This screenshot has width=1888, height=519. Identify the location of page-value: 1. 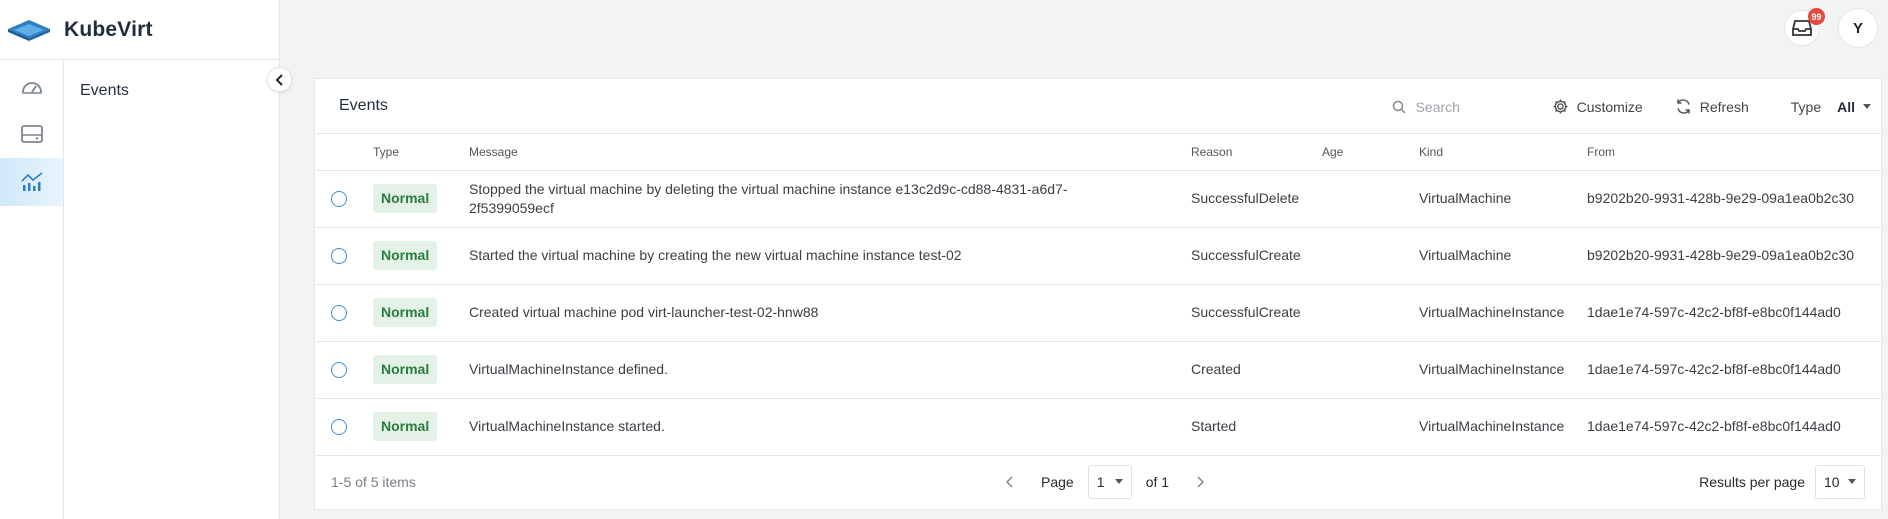
(1100, 481).